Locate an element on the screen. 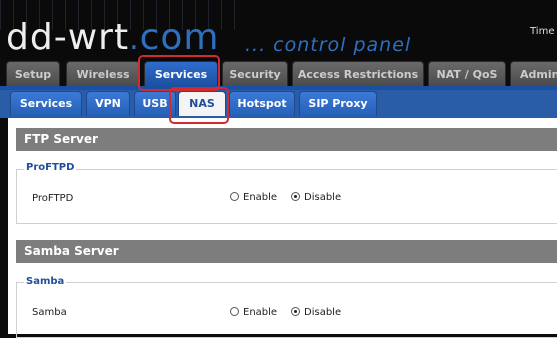 This screenshot has width=557, height=338. logo-main-text: dd-wrt is located at coordinates (68, 37).